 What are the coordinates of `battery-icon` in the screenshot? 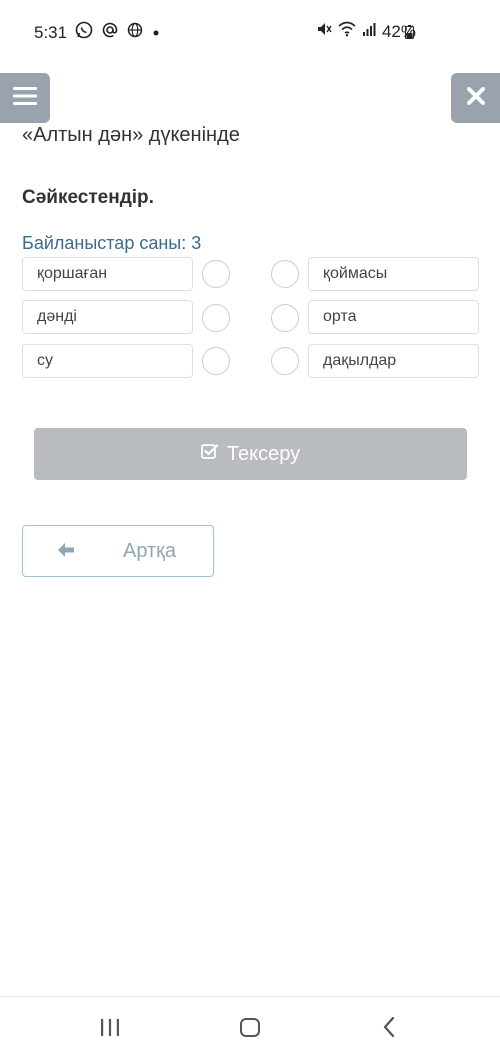 It's located at (409, 31).